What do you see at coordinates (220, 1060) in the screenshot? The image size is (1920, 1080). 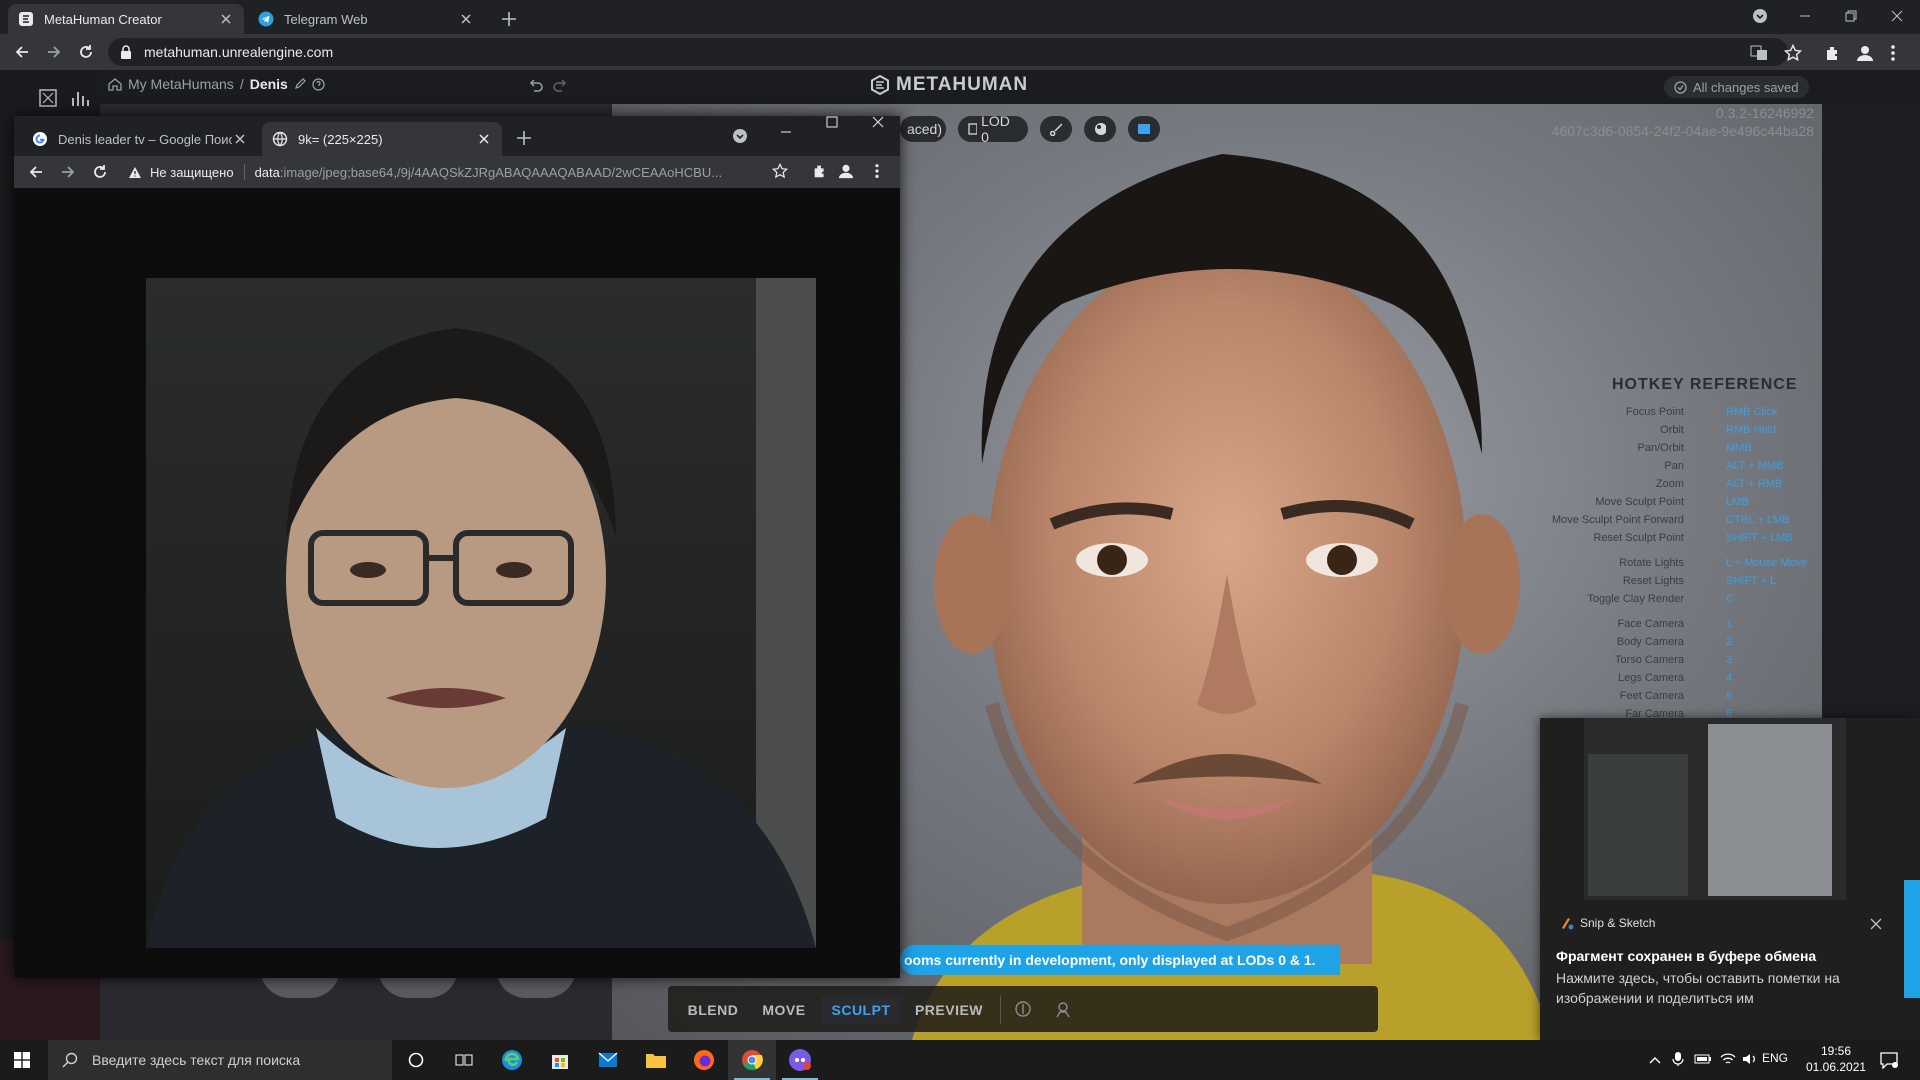 I see `taskbar-search: Введите здесь текст для поиска` at bounding box center [220, 1060].